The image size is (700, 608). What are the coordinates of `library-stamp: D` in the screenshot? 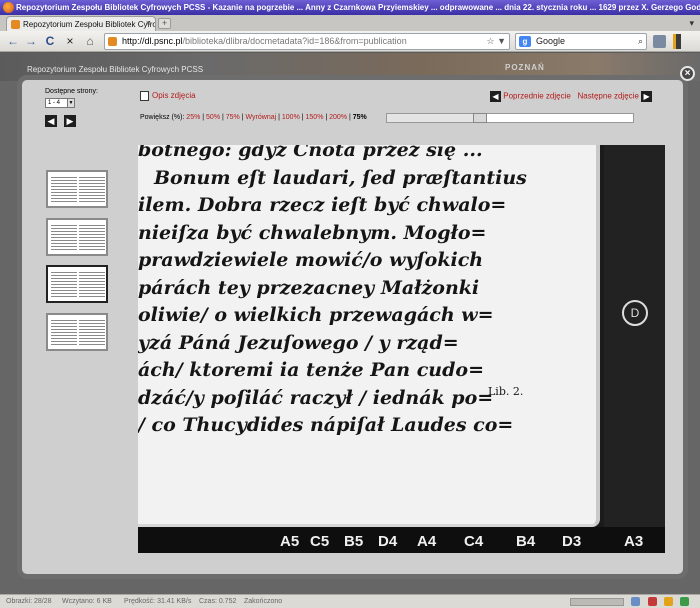 It's located at (635, 313).